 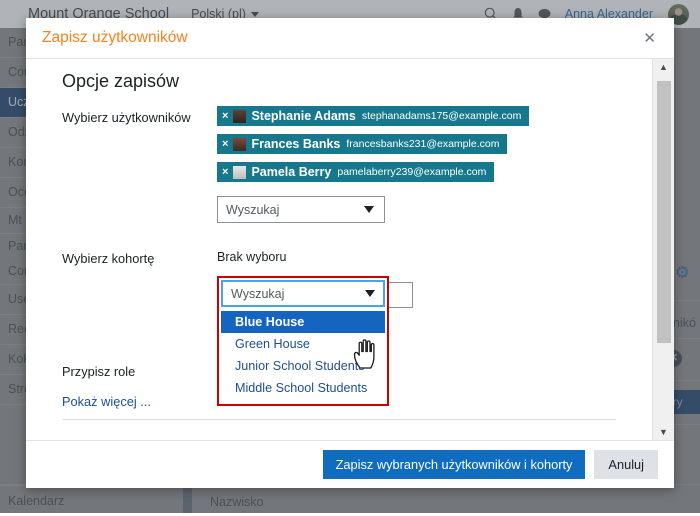 I want to click on submit-button: Zapisz wybranych użytkowników i kohorty, so click(x=454, y=464).